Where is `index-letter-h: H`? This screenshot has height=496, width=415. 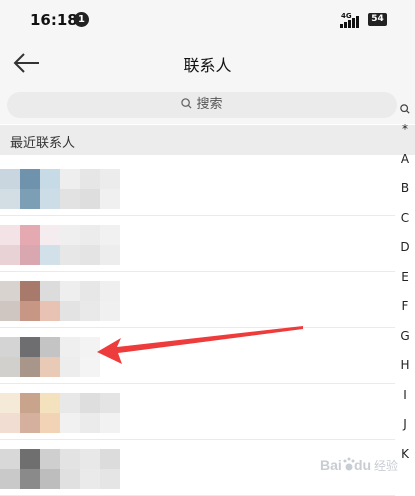
index-letter-h: H is located at coordinates (405, 365).